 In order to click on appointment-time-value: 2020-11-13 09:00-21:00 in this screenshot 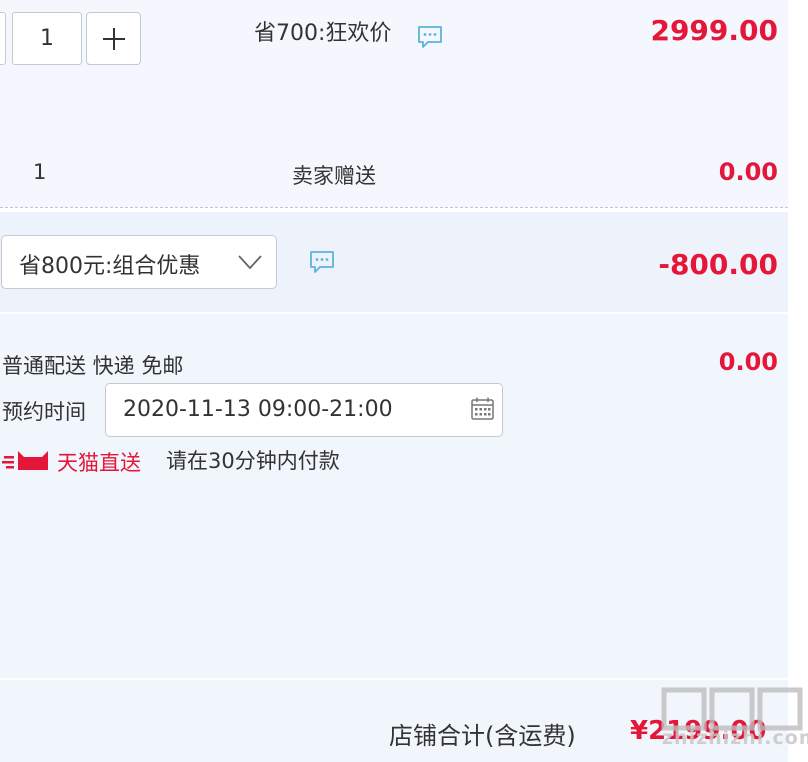, I will do `click(258, 409)`.